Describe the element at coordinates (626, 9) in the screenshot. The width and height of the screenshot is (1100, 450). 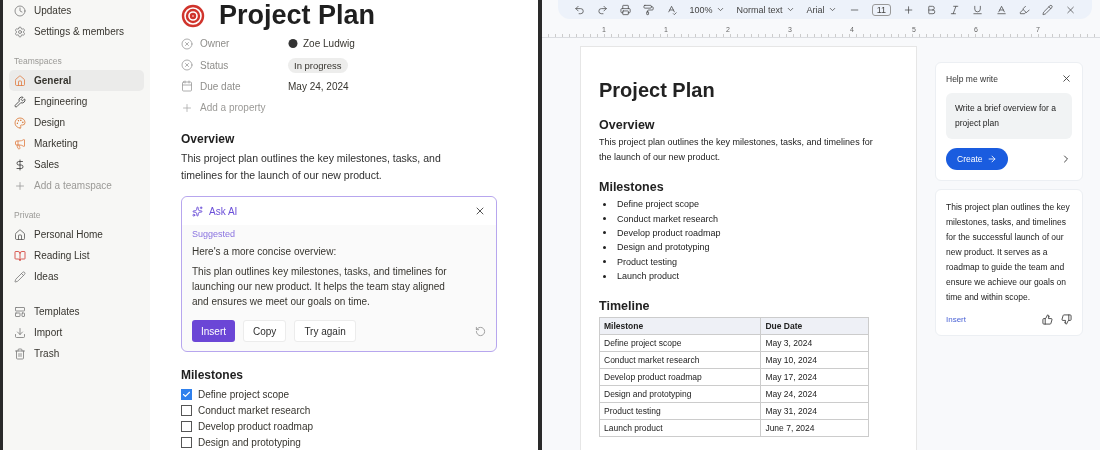
I see `print-icon` at that location.